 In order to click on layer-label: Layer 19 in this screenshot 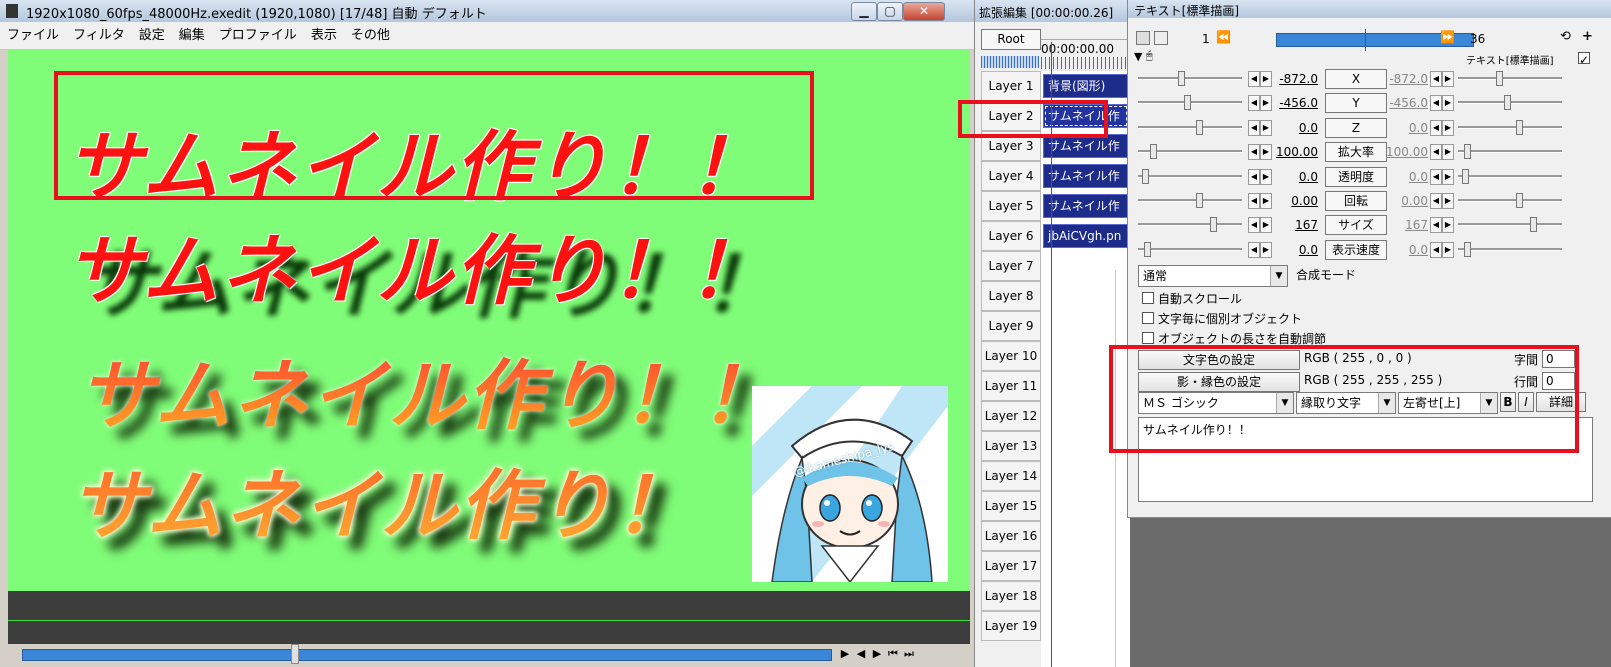, I will do `click(1011, 626)`.